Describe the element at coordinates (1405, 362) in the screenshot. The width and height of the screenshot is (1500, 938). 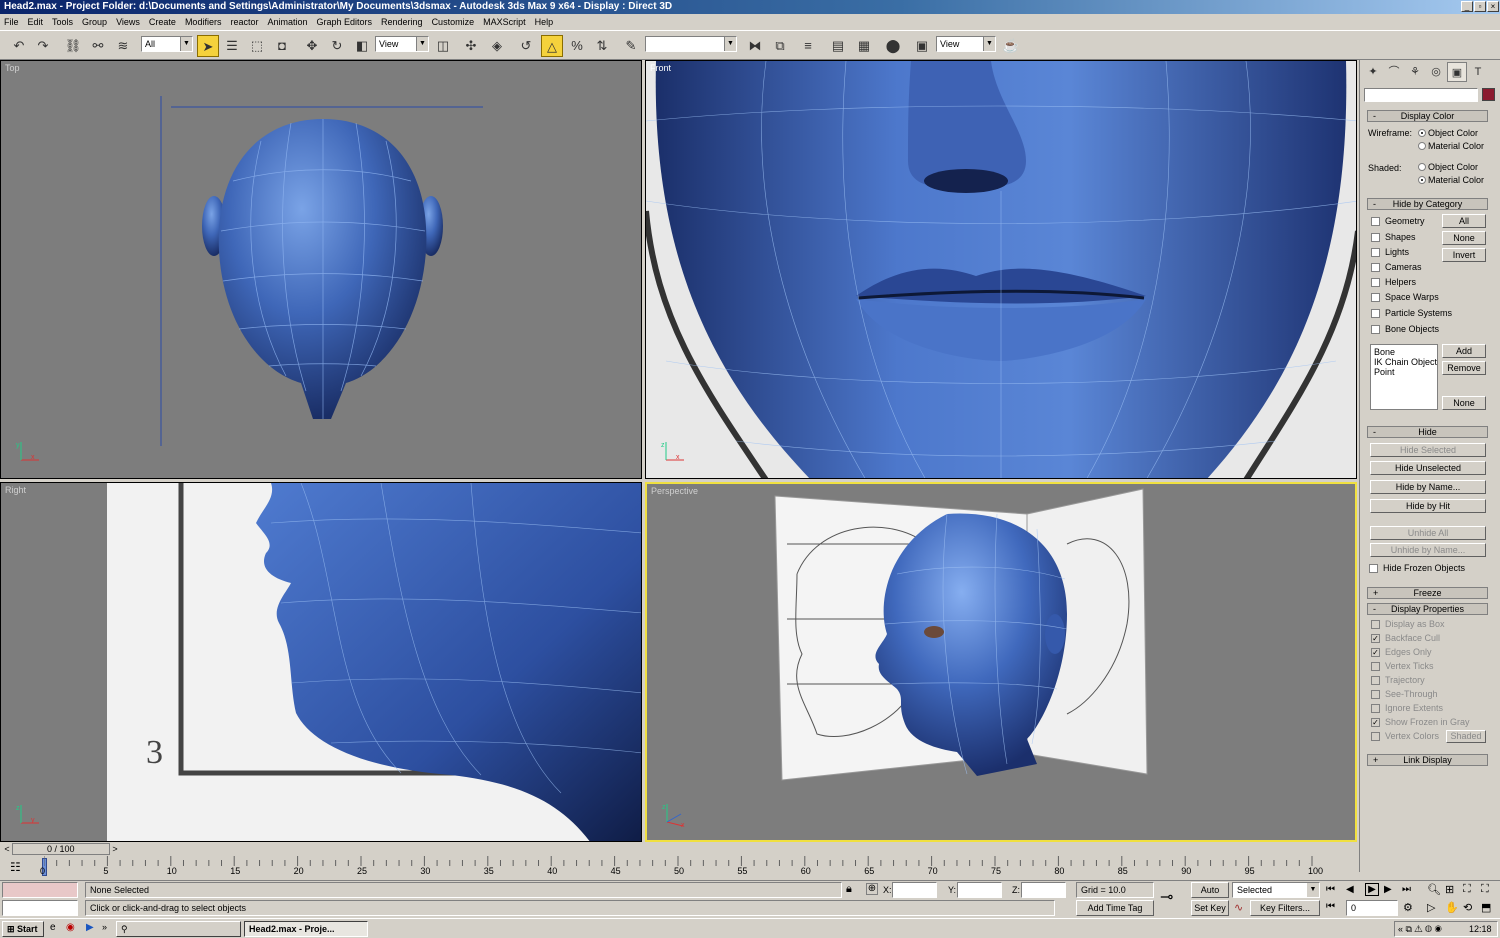
I see `list-item: IK Chain Object` at that location.